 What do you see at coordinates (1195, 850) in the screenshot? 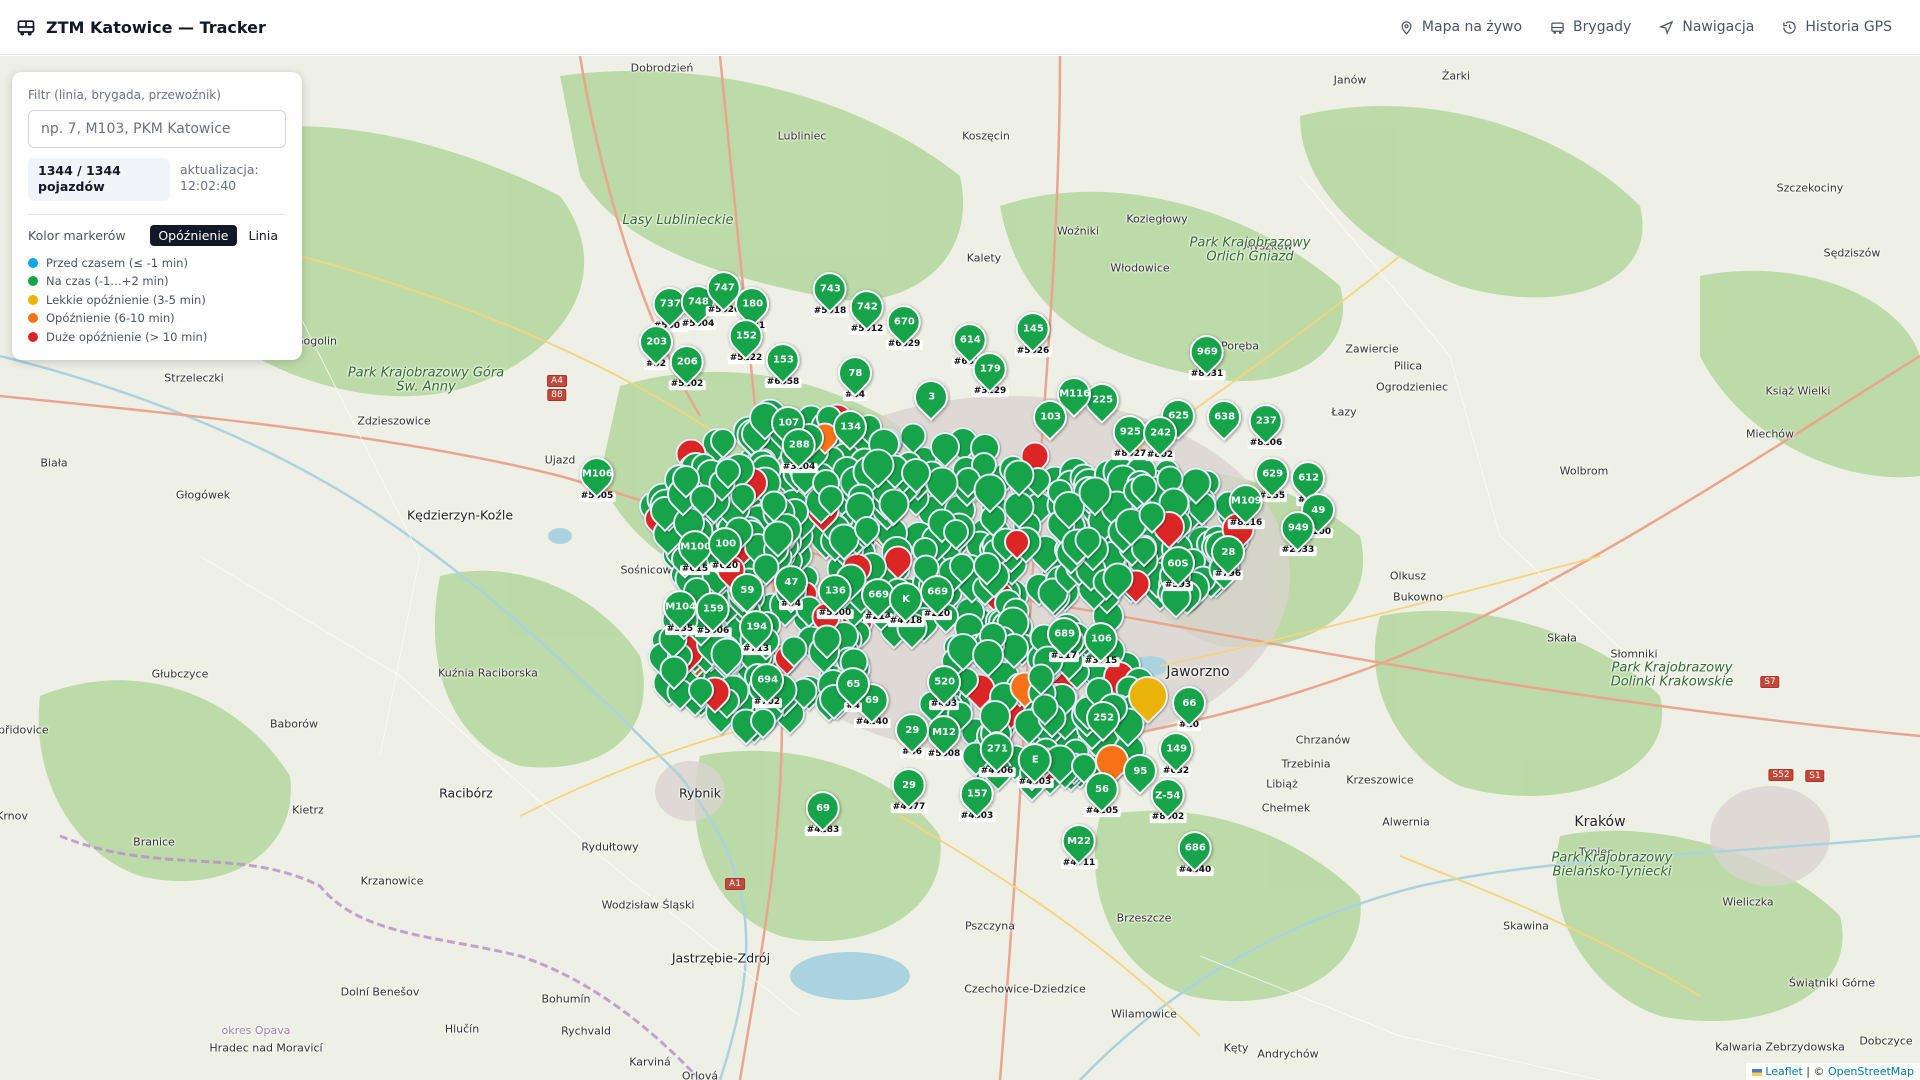
I see `vehicle-marker: 686#4340` at bounding box center [1195, 850].